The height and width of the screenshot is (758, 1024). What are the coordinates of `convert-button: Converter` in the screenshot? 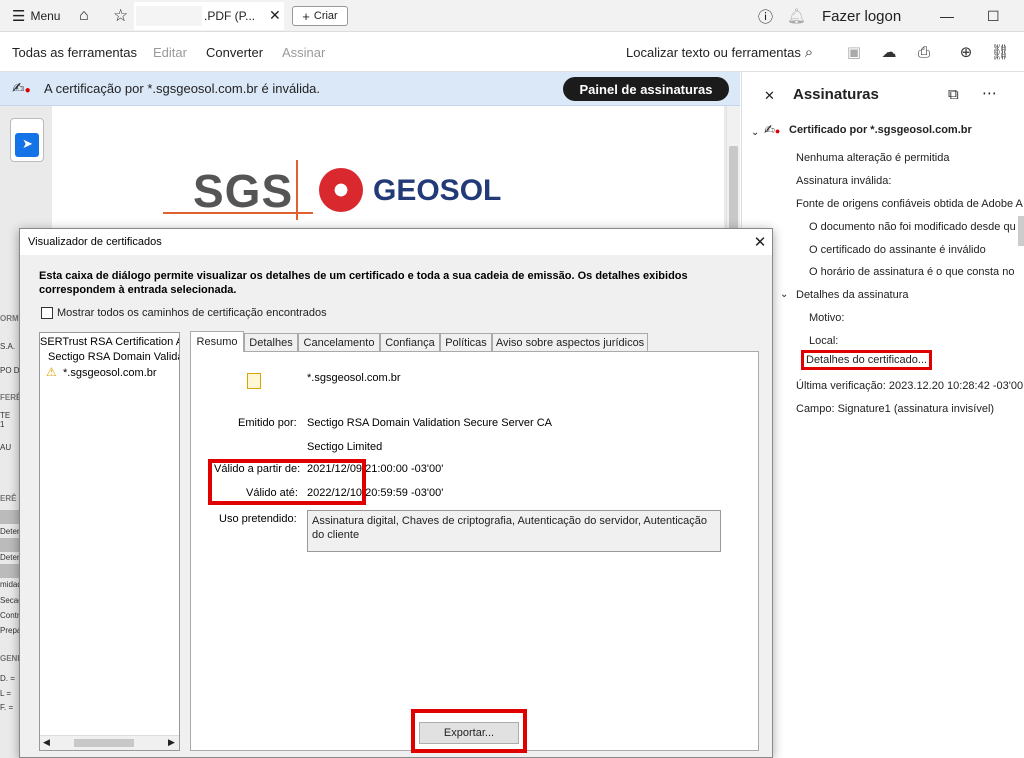 It's located at (234, 52).